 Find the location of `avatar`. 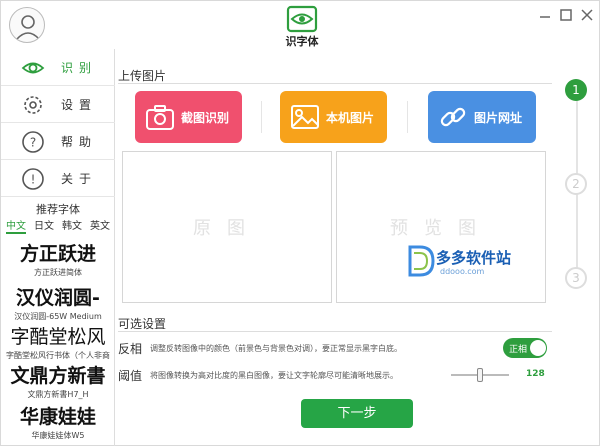

avatar is located at coordinates (27, 25).